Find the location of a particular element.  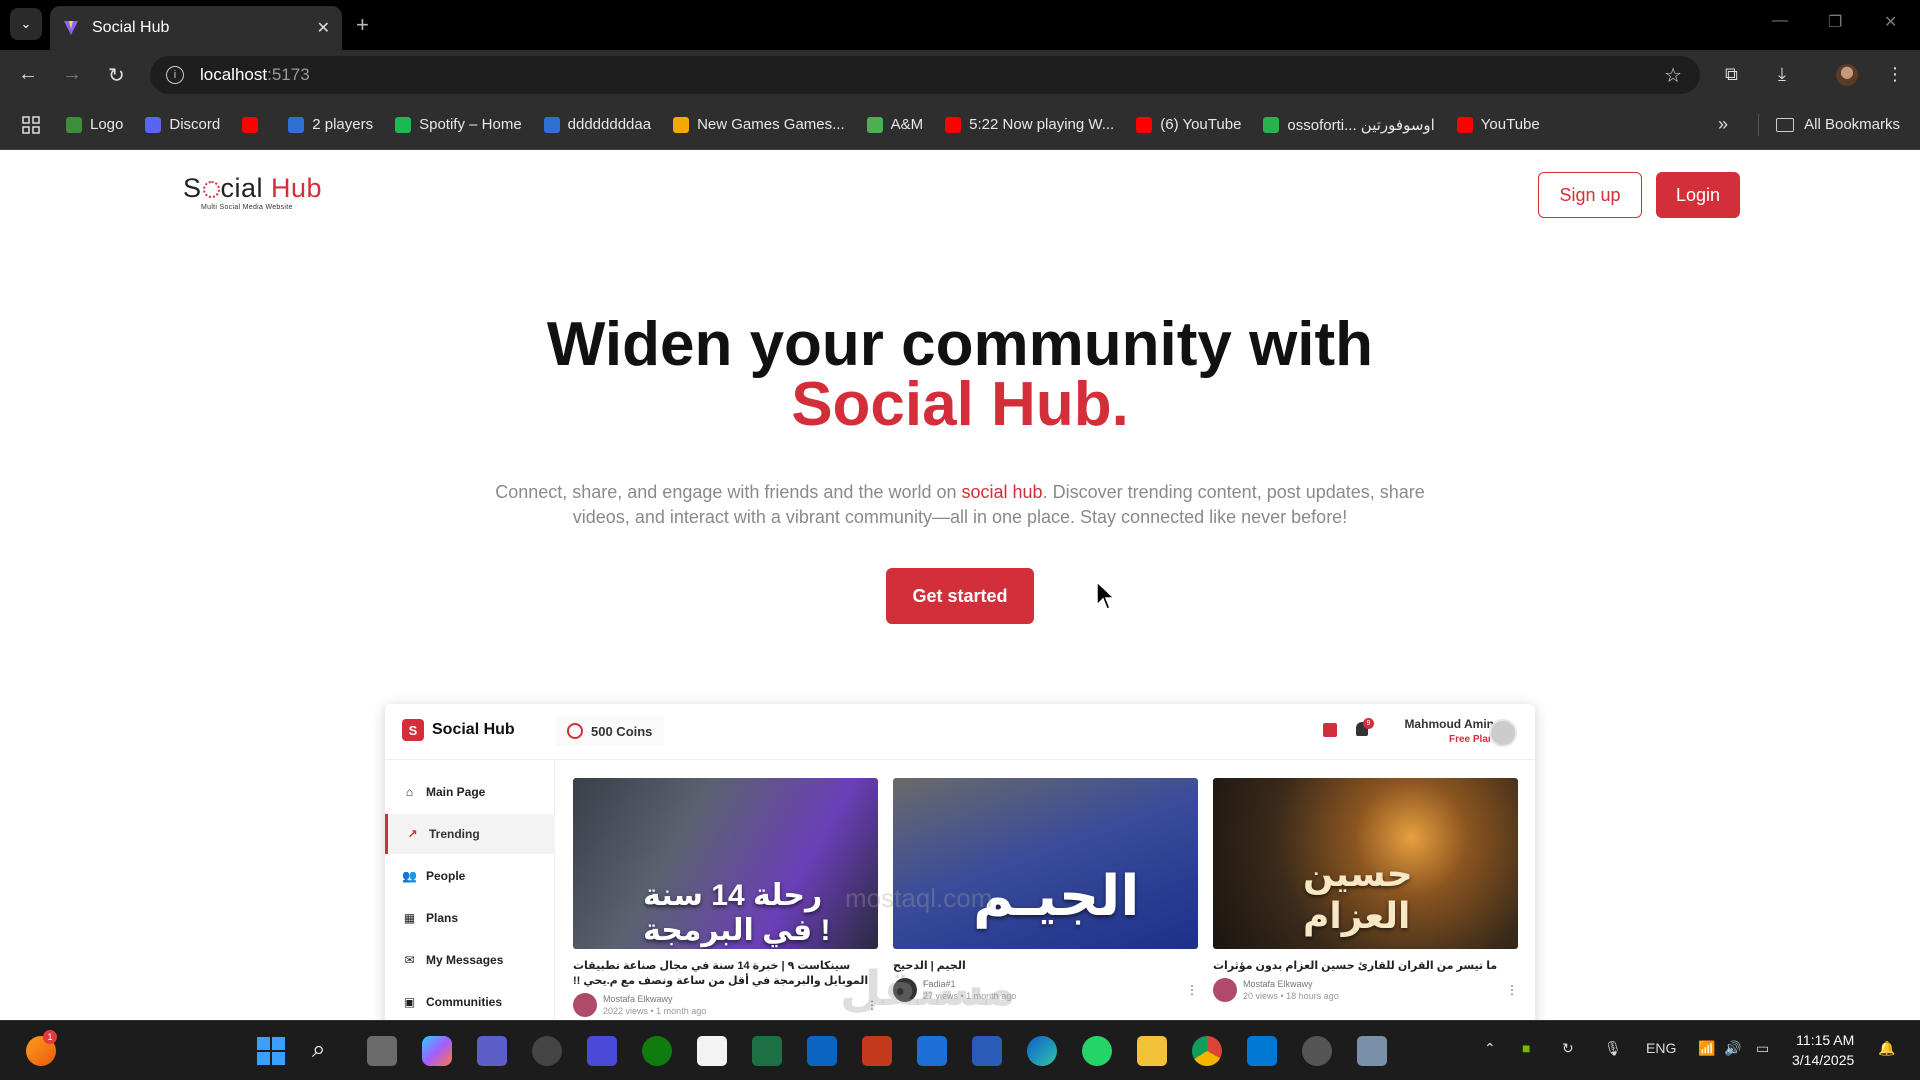

store-icon is located at coordinates (712, 1051).